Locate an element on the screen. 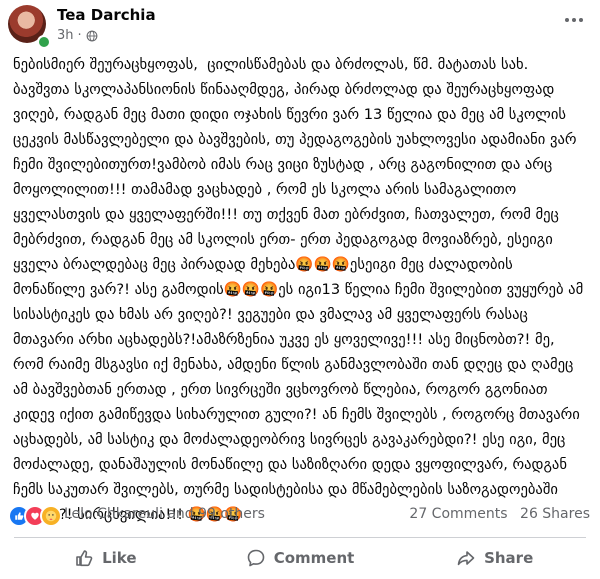 Image resolution: width=600 pixels, height=579 pixels. shares-count: 26 Shares is located at coordinates (555, 514).